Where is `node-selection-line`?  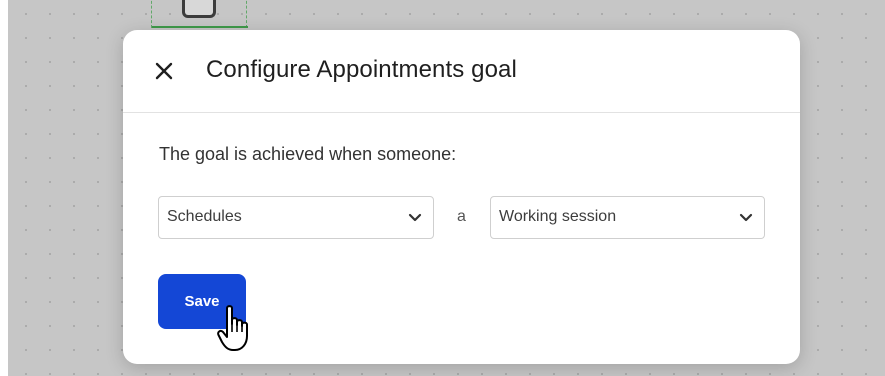
node-selection-line is located at coordinates (200, 27).